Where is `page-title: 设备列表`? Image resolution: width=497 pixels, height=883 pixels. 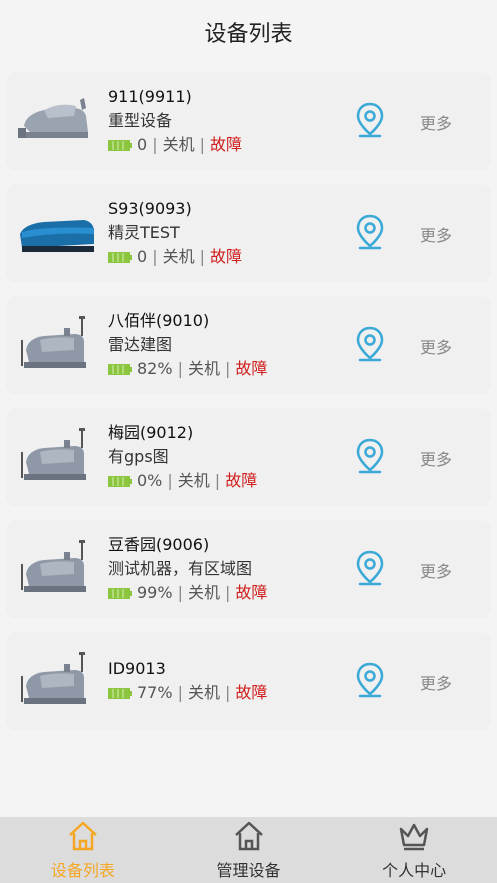 page-title: 设备列表 is located at coordinates (248, 34).